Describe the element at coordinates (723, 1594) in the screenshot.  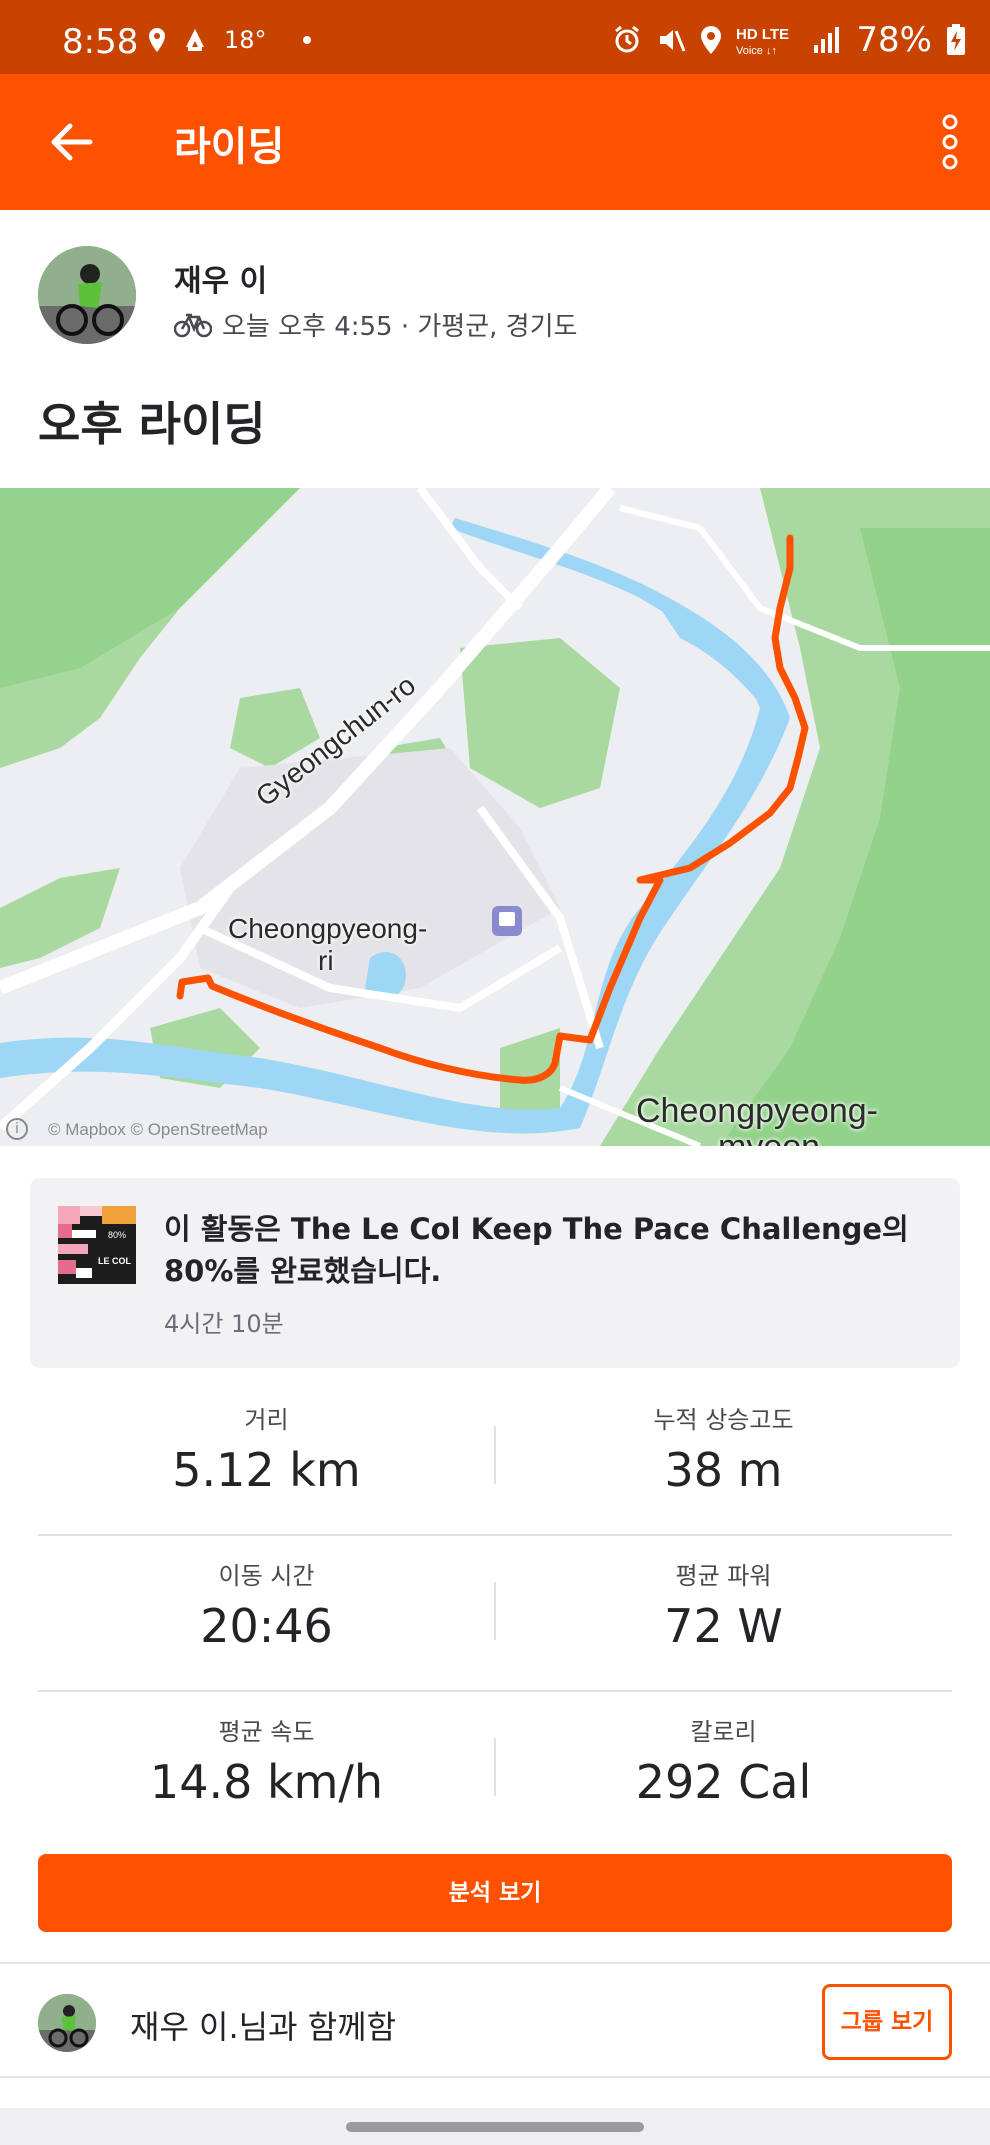
I see `stat-avg-power: 평균 파워 72 W` at that location.